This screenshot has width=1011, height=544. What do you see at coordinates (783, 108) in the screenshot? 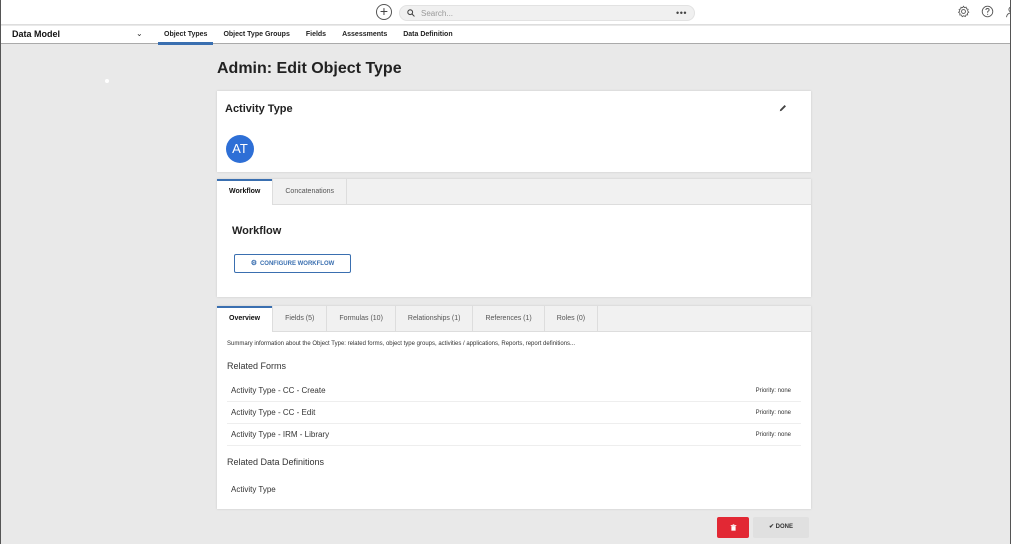
I see `pencil-icon` at bounding box center [783, 108].